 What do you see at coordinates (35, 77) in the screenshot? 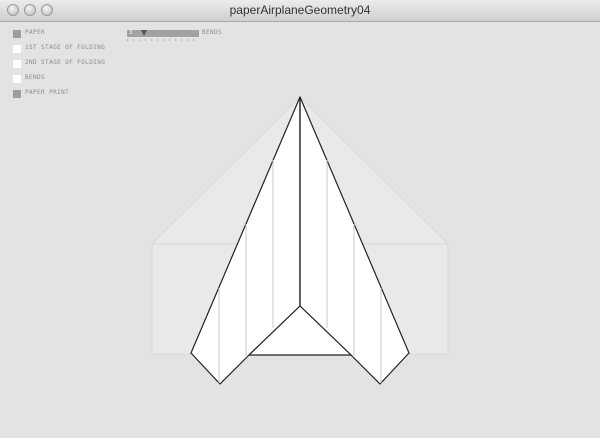
I see `checkbox-label: BENDS` at bounding box center [35, 77].